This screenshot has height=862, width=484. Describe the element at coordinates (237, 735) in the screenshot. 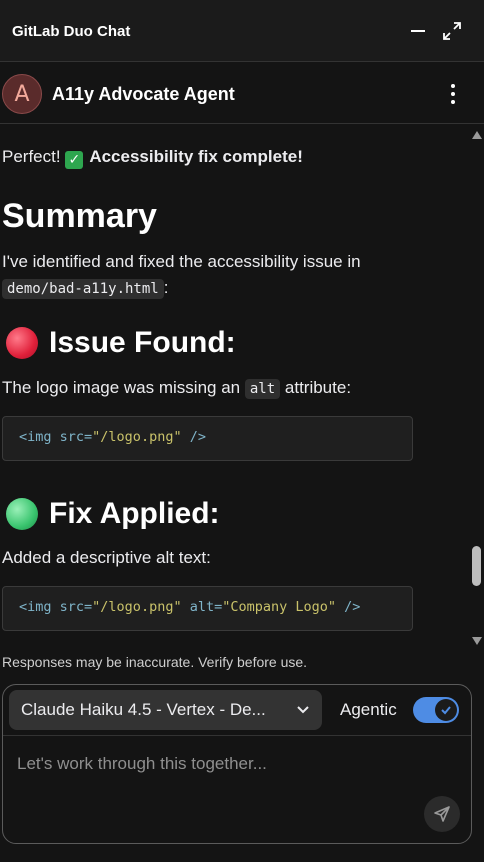

I see `composer-divider` at that location.